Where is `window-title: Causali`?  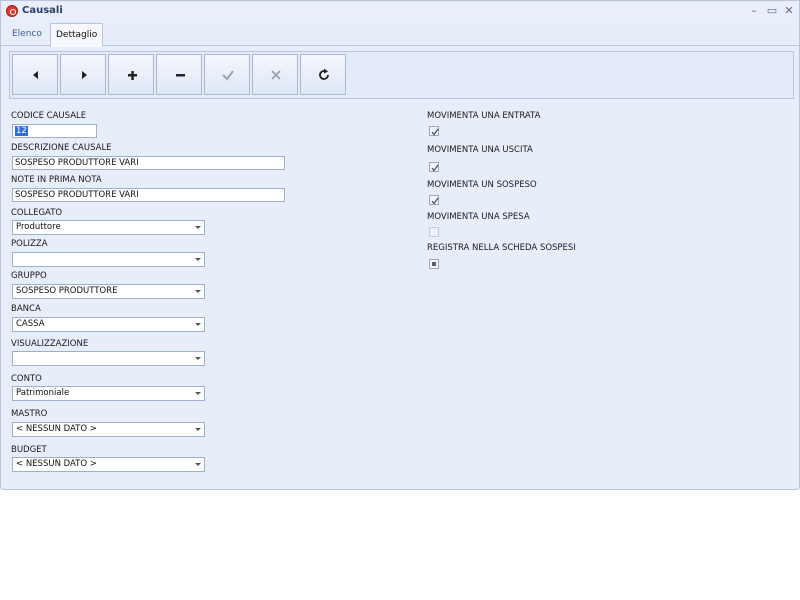
window-title: Causali is located at coordinates (42, 10).